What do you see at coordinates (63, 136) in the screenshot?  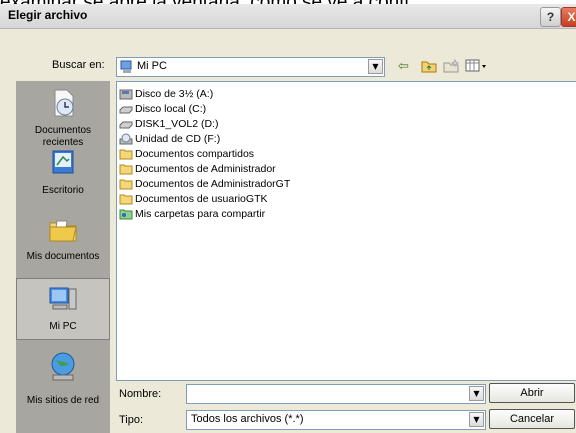 I see `place-label: Documentos recientes` at bounding box center [63, 136].